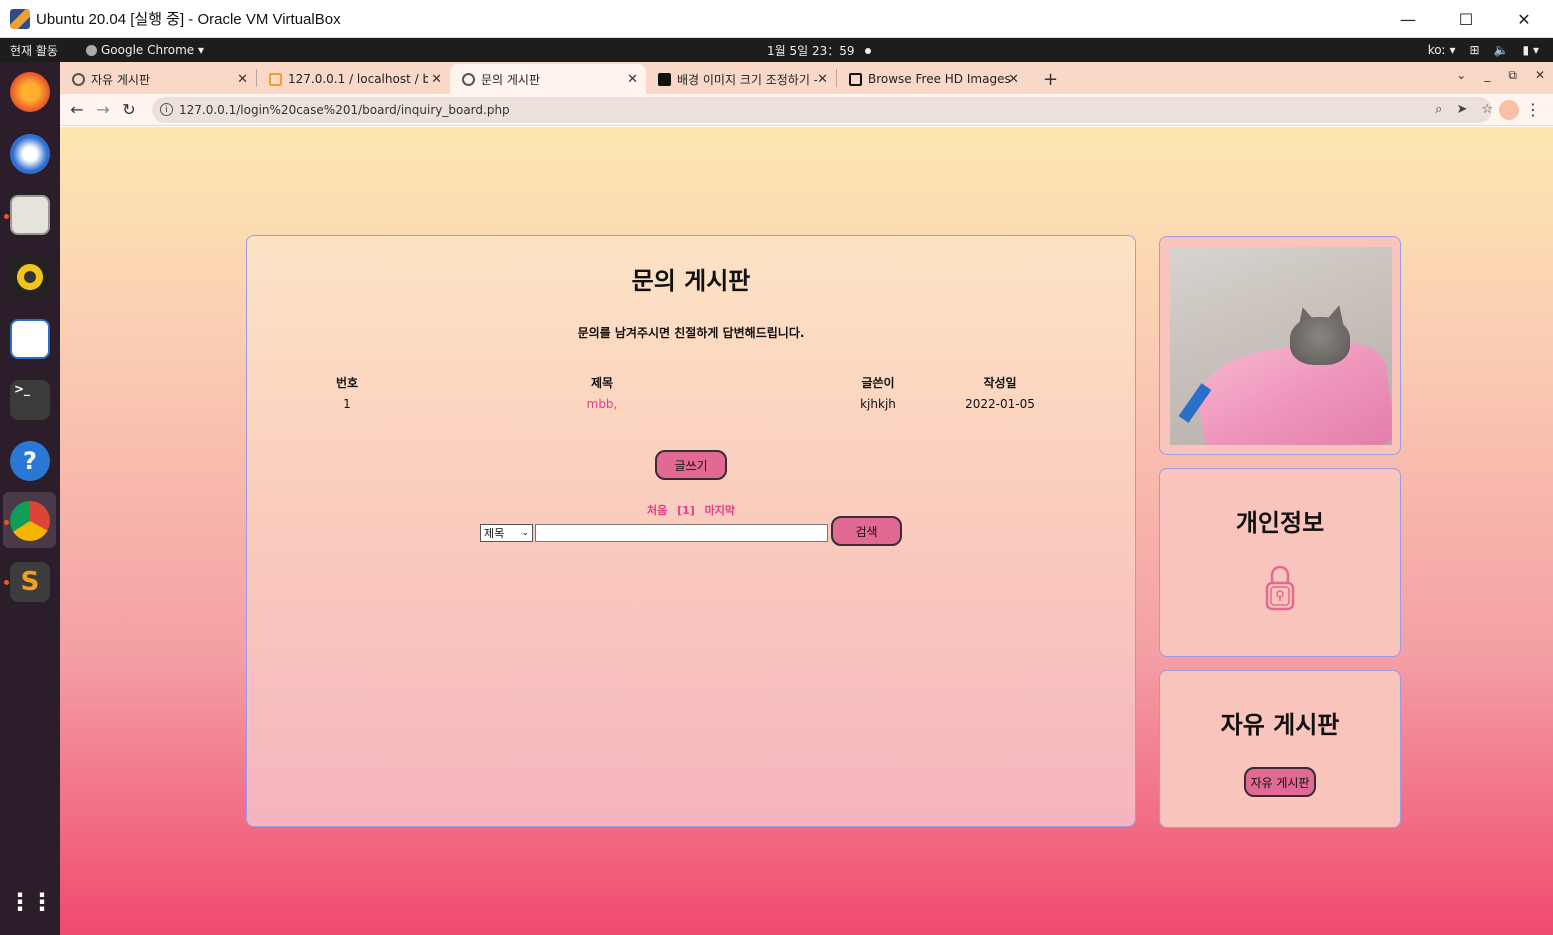  What do you see at coordinates (747, 79) in the screenshot?
I see `tab-label: 배경 이미지 크기 조정하기 -` at bounding box center [747, 79].